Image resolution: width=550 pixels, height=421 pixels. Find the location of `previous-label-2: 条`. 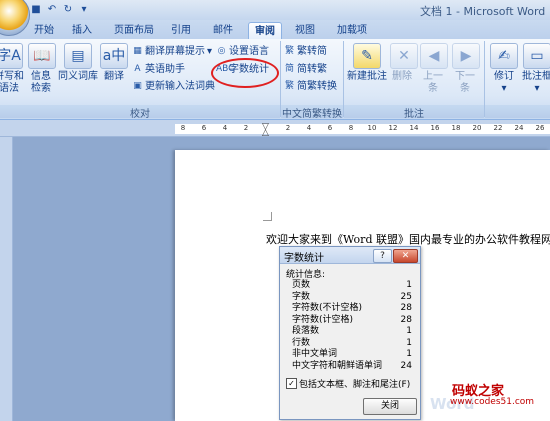

previous-label-2: 条 is located at coordinates (433, 88).